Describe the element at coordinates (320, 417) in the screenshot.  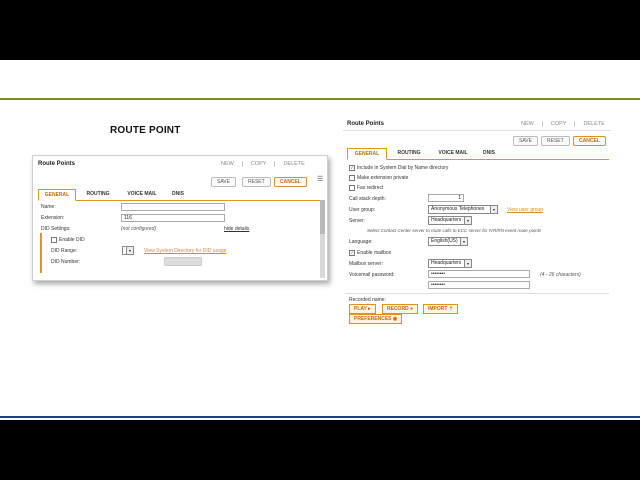
I see `bottom-rule` at that location.